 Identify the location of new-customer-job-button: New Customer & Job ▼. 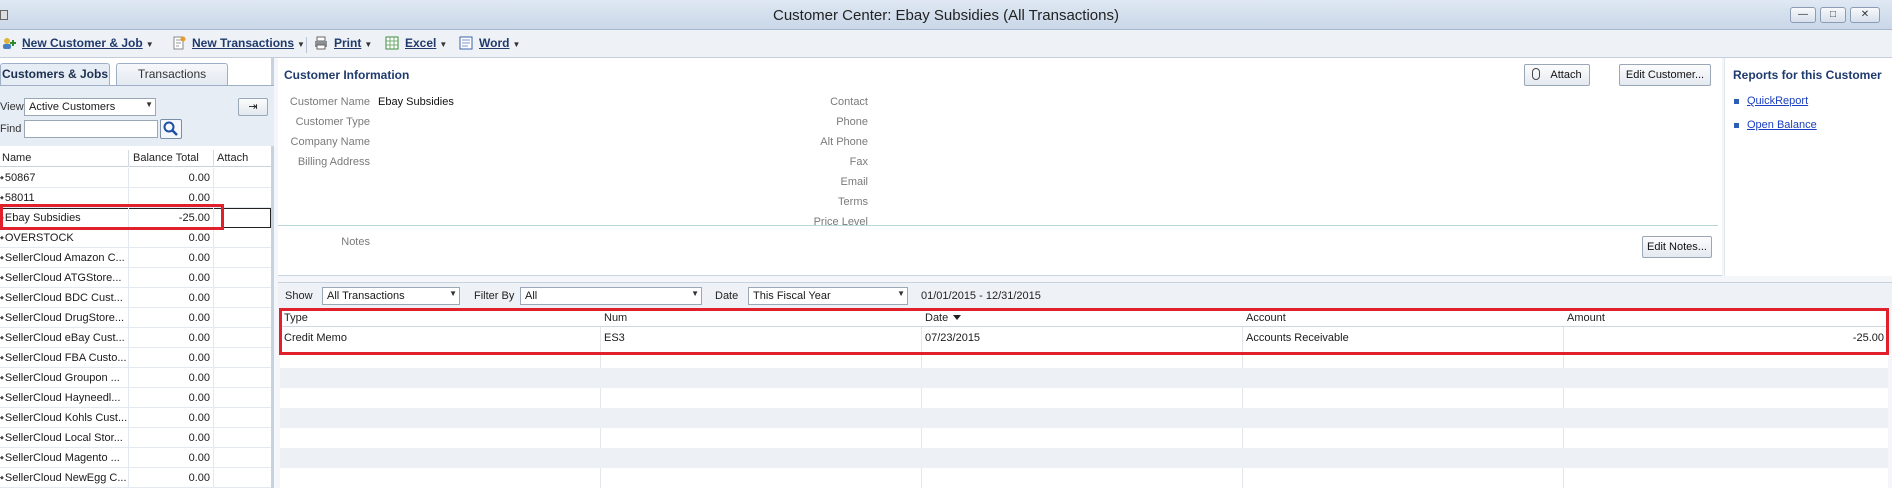
(78, 45).